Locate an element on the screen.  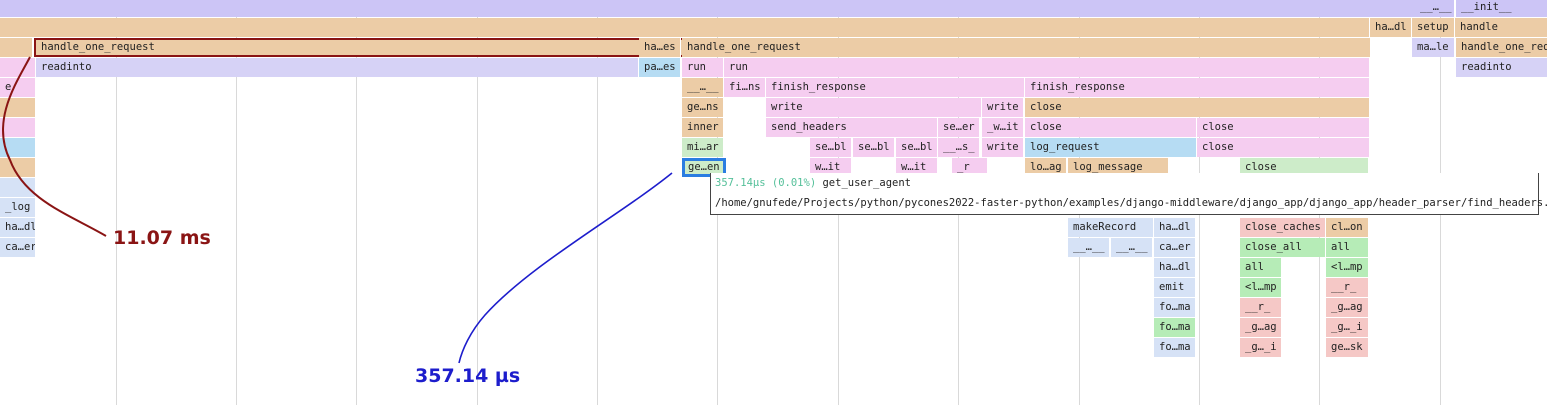
flame-frame: se…er is located at coordinates (959, 127).